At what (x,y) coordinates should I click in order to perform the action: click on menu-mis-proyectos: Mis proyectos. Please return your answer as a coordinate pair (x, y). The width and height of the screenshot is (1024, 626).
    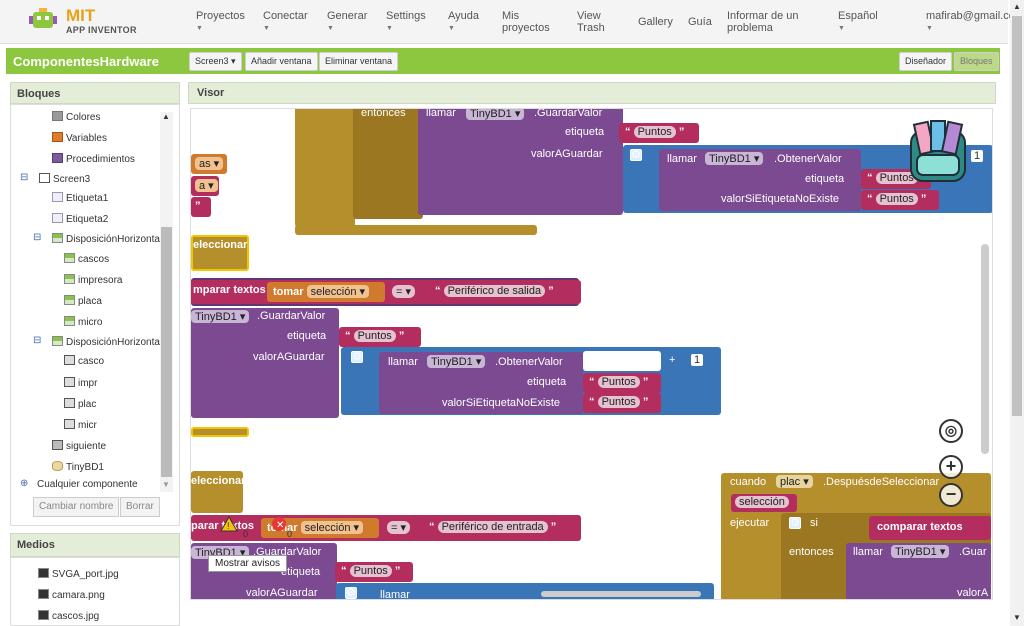
    Looking at the image, I should click on (526, 22).